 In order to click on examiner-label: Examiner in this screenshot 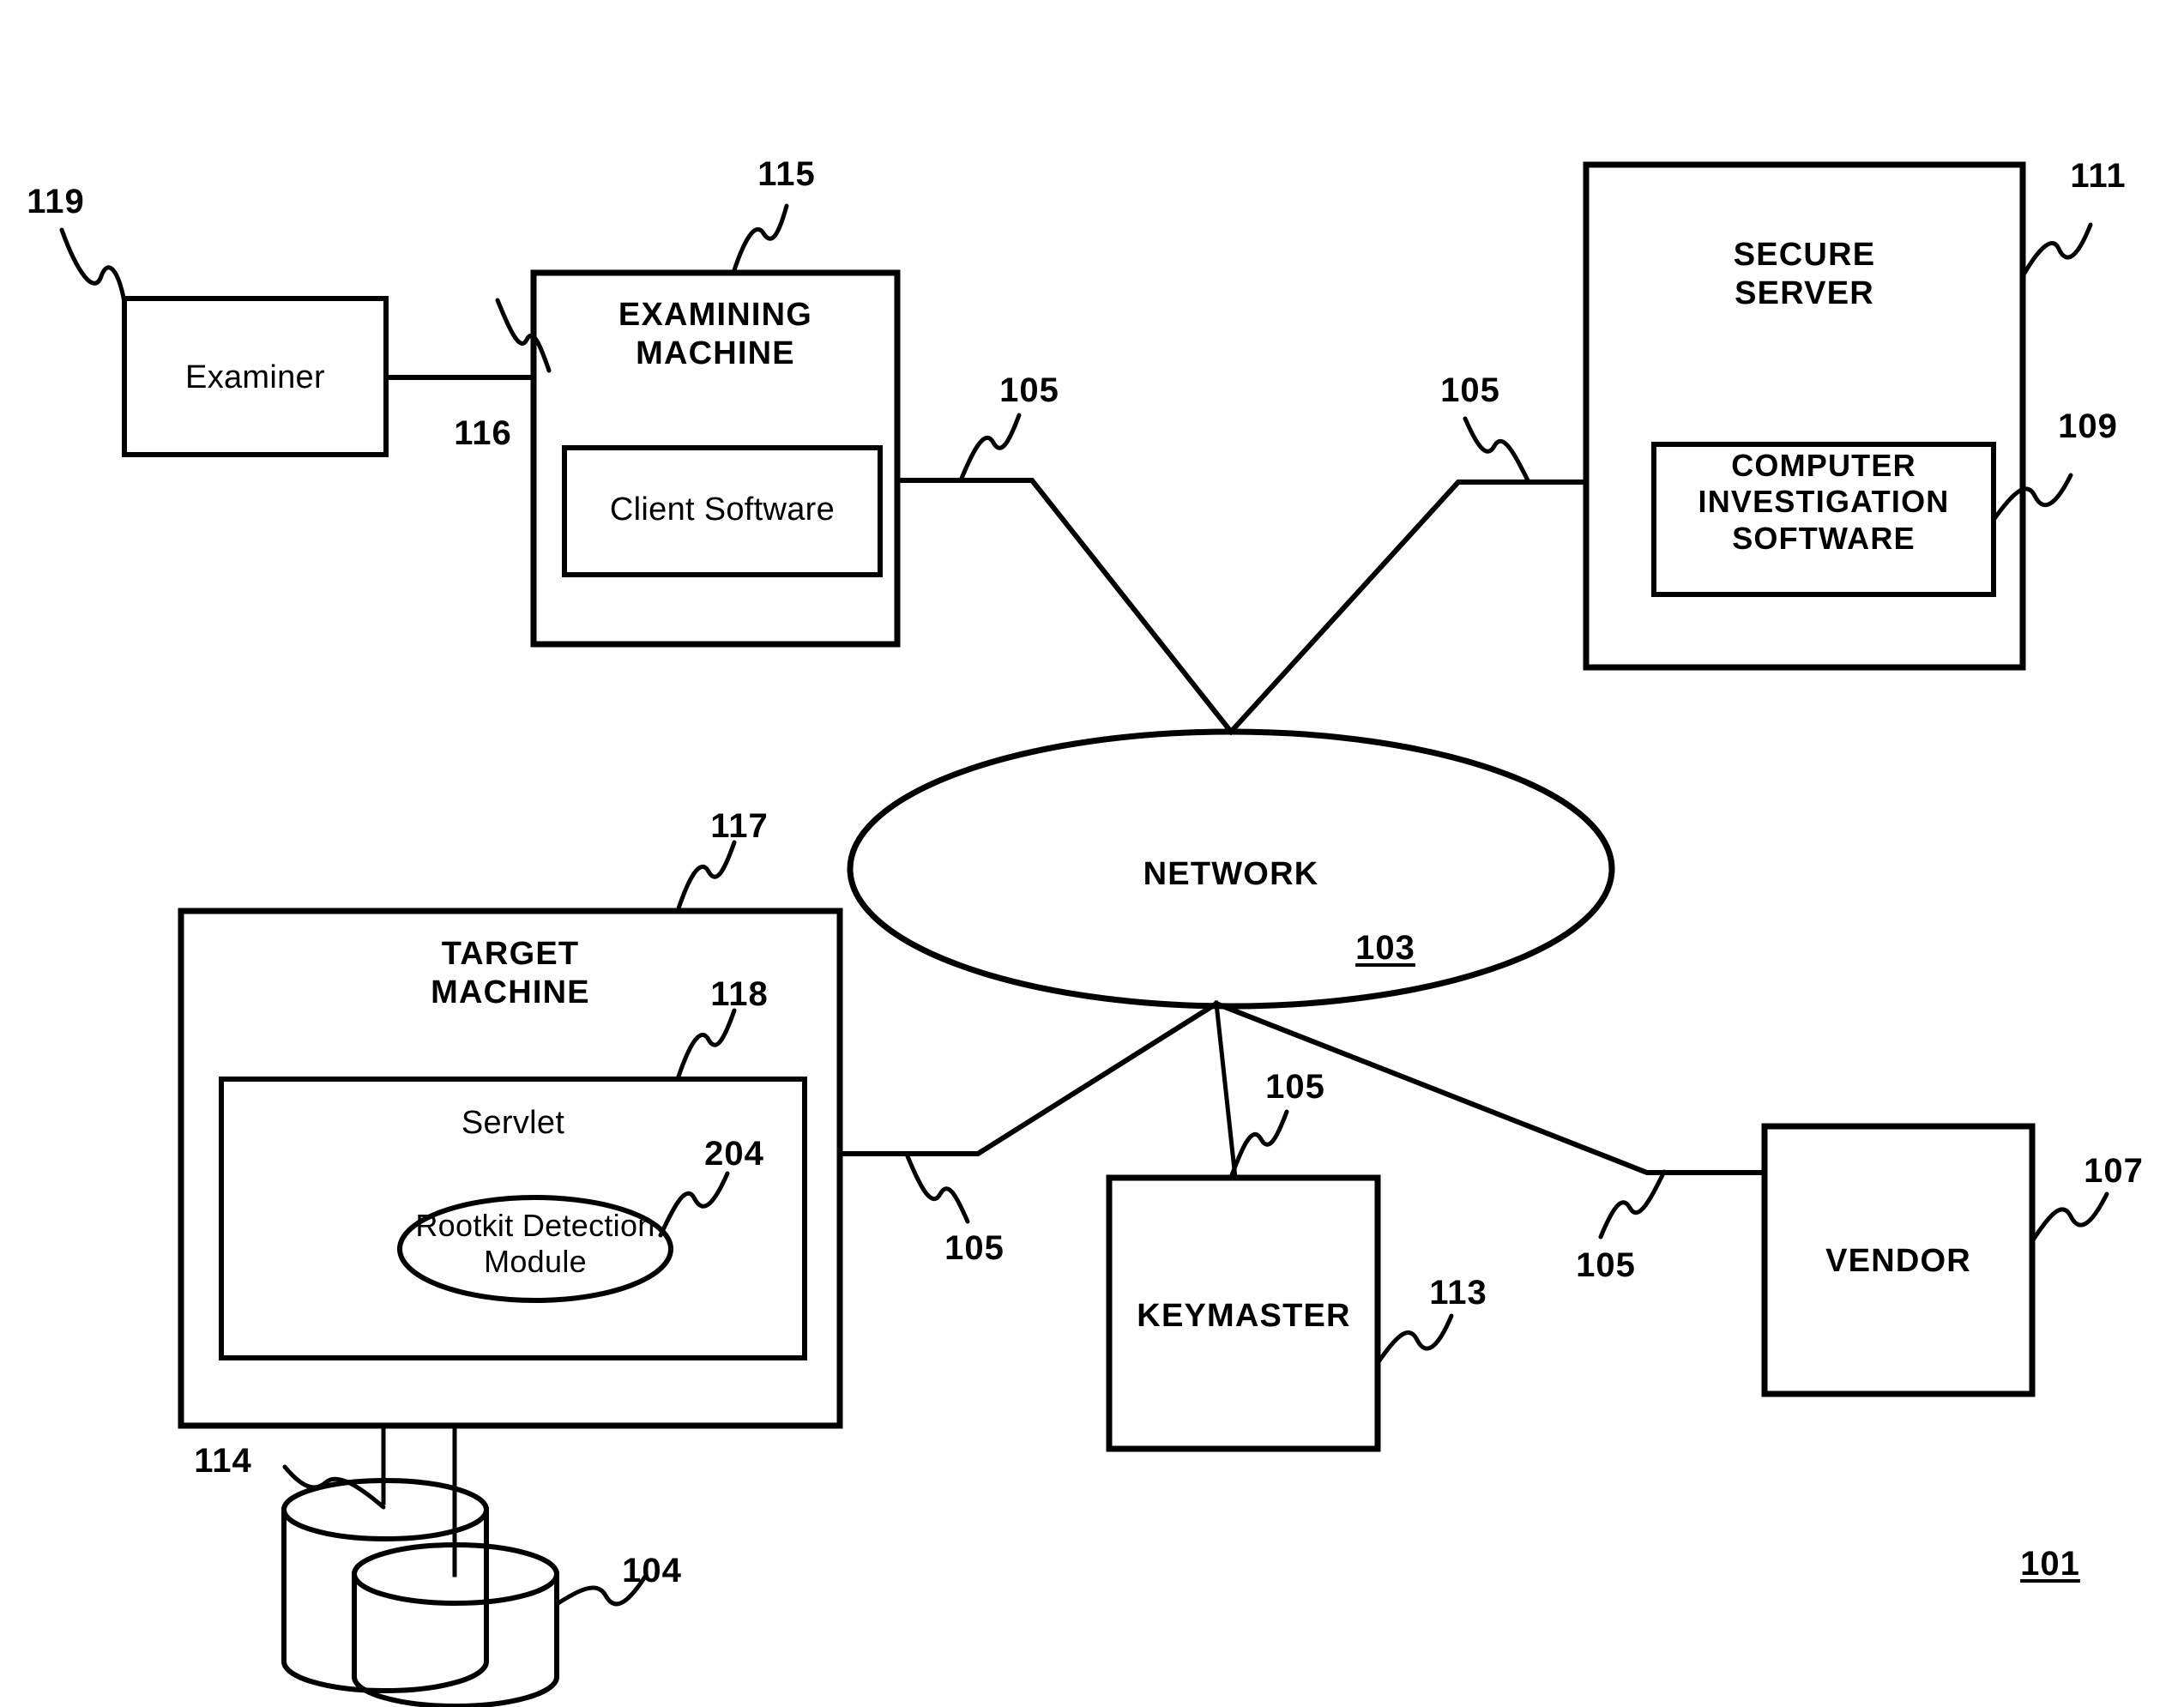, I will do `click(255, 377)`.